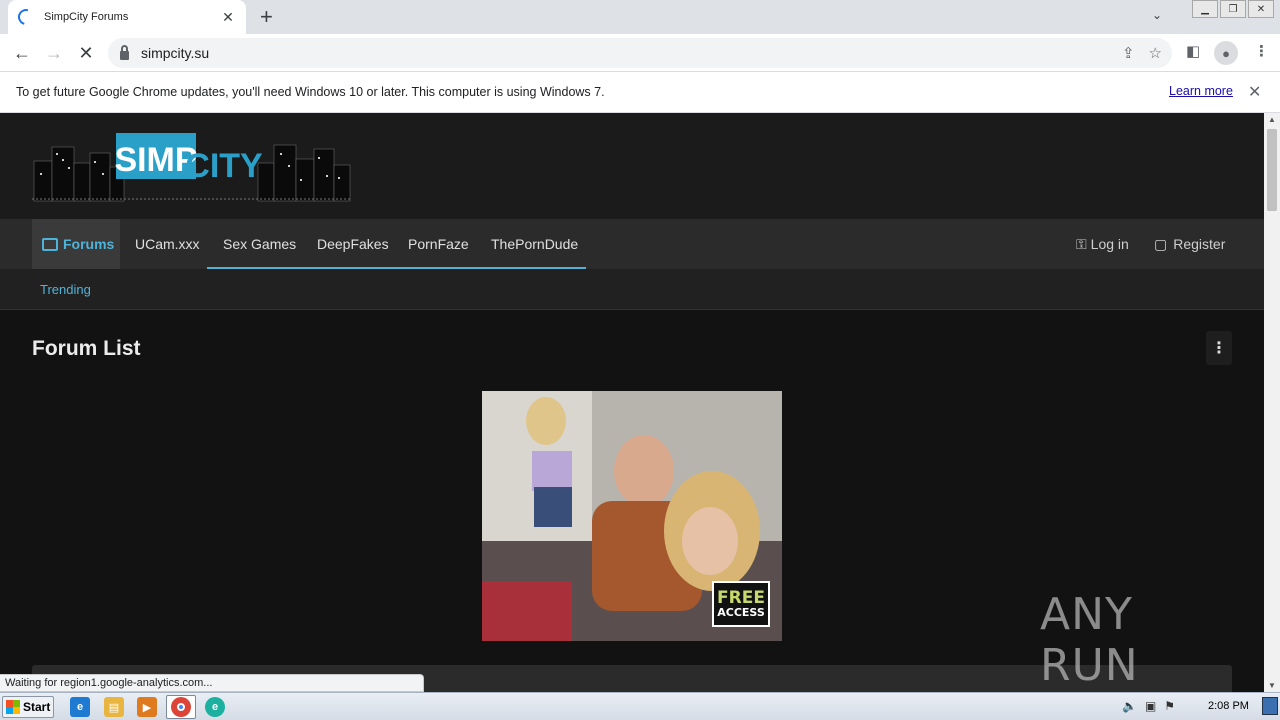  I want to click on browser-toolbar: ← → ✕ simpcity.su ⇪ ☆ ◧ ● ⋮, so click(640, 53).